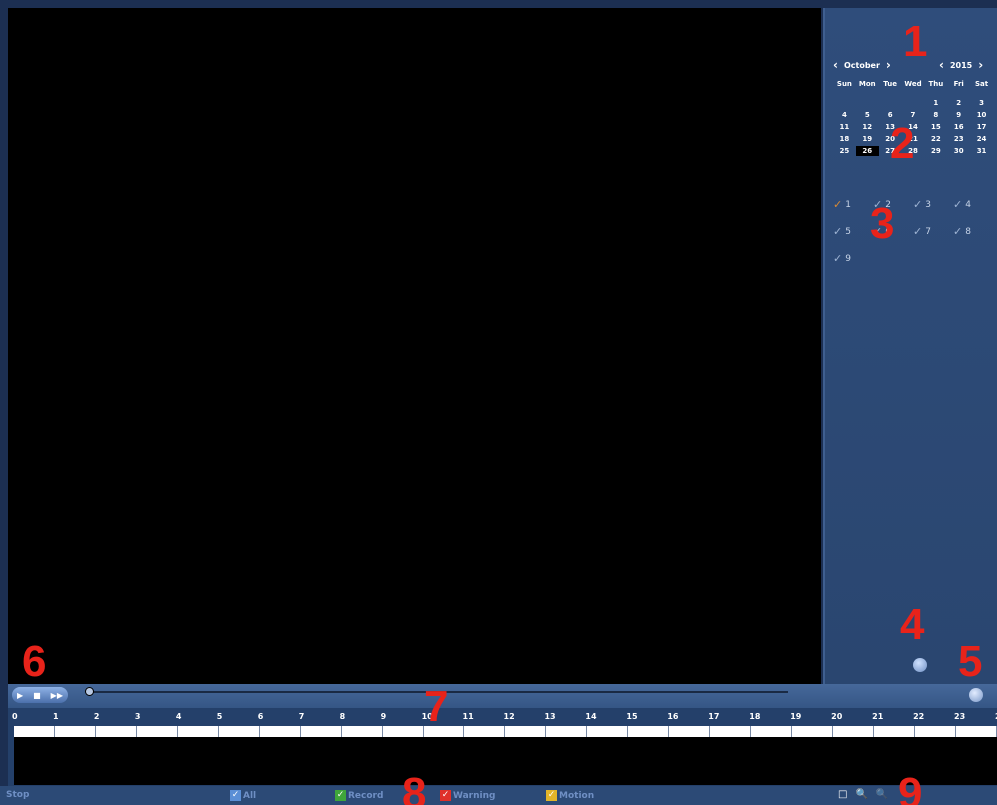  What do you see at coordinates (981, 151) in the screenshot?
I see `calendar-day: 31` at bounding box center [981, 151].